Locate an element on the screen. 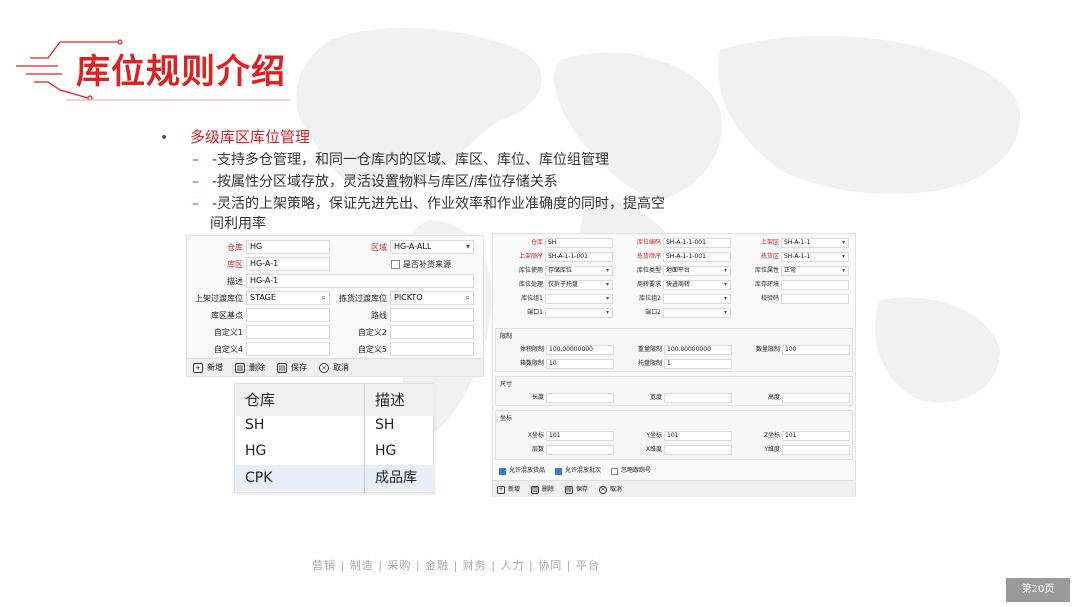 Image resolution: width=1080 pixels, height=607 pixels. x-dim-input is located at coordinates (698, 450).